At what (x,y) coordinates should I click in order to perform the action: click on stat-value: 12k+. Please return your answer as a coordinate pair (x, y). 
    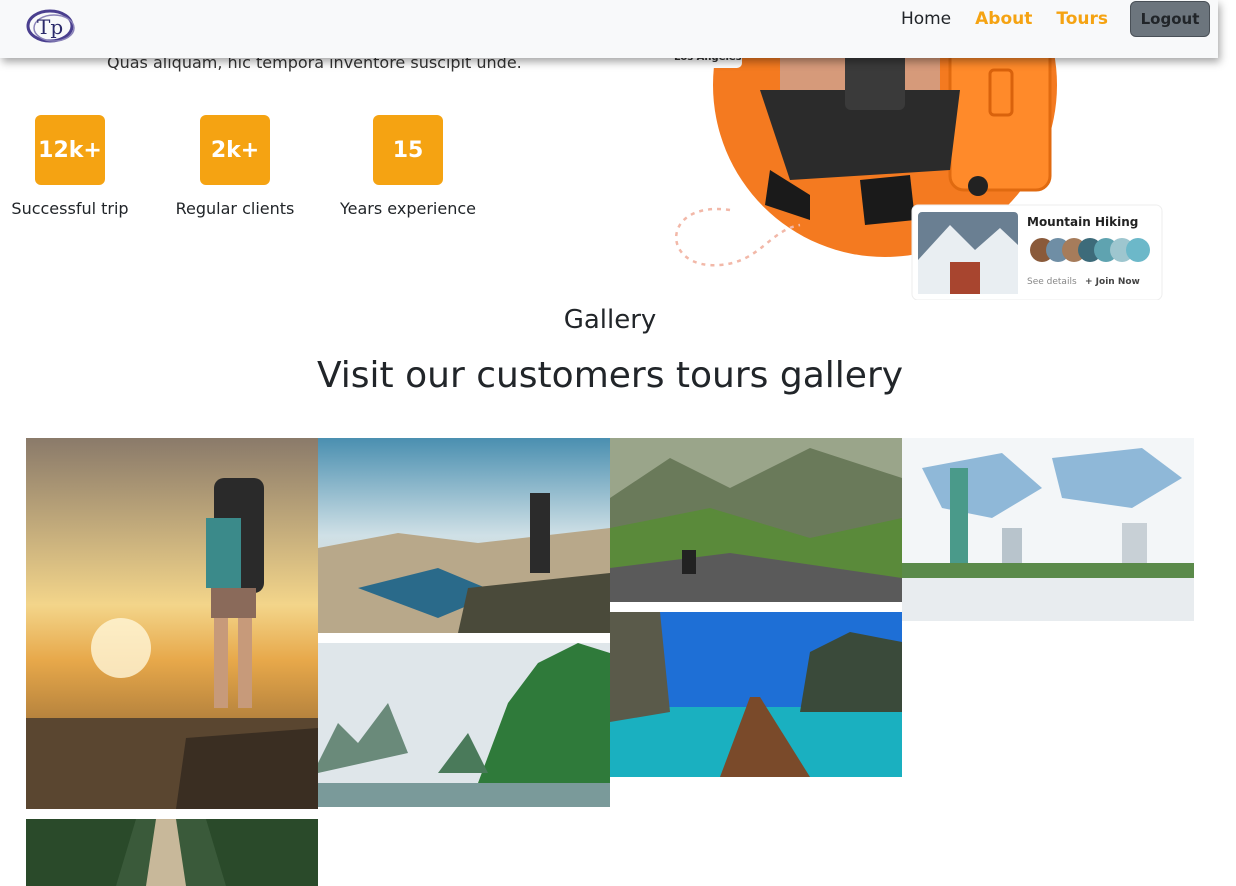
    Looking at the image, I should click on (70, 150).